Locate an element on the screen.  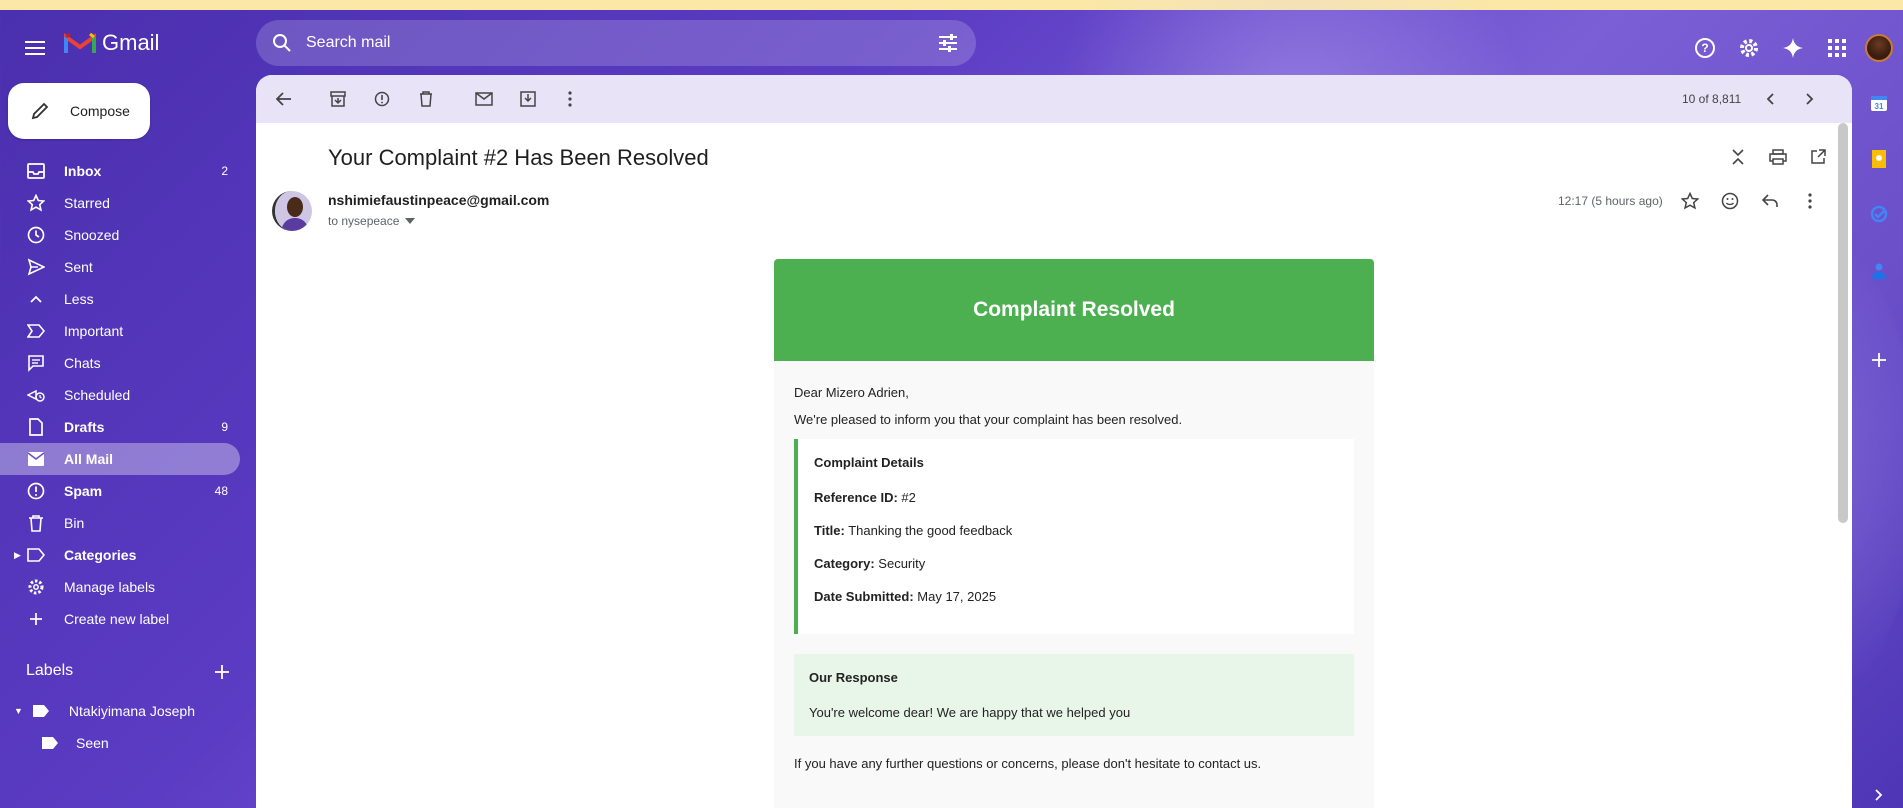
compose-button: Compose is located at coordinates (79, 111).